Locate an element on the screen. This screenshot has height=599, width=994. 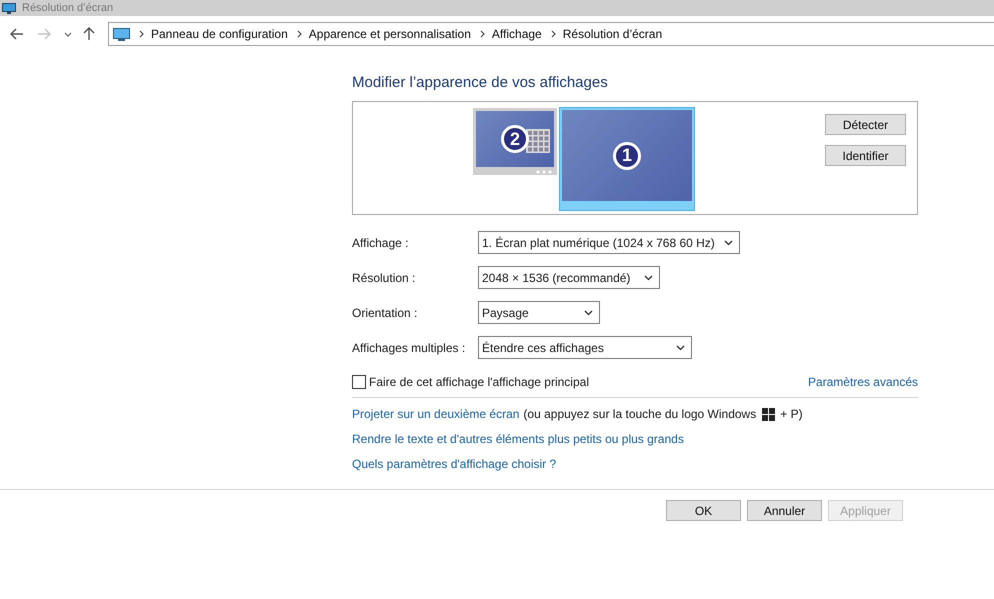
monitor-display: 1 is located at coordinates (627, 159).